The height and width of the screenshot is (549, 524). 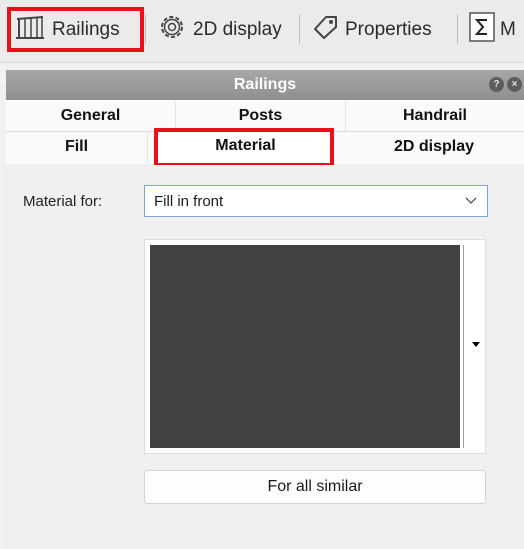 I want to click on sum-toolbar-label: M, so click(x=508, y=29).